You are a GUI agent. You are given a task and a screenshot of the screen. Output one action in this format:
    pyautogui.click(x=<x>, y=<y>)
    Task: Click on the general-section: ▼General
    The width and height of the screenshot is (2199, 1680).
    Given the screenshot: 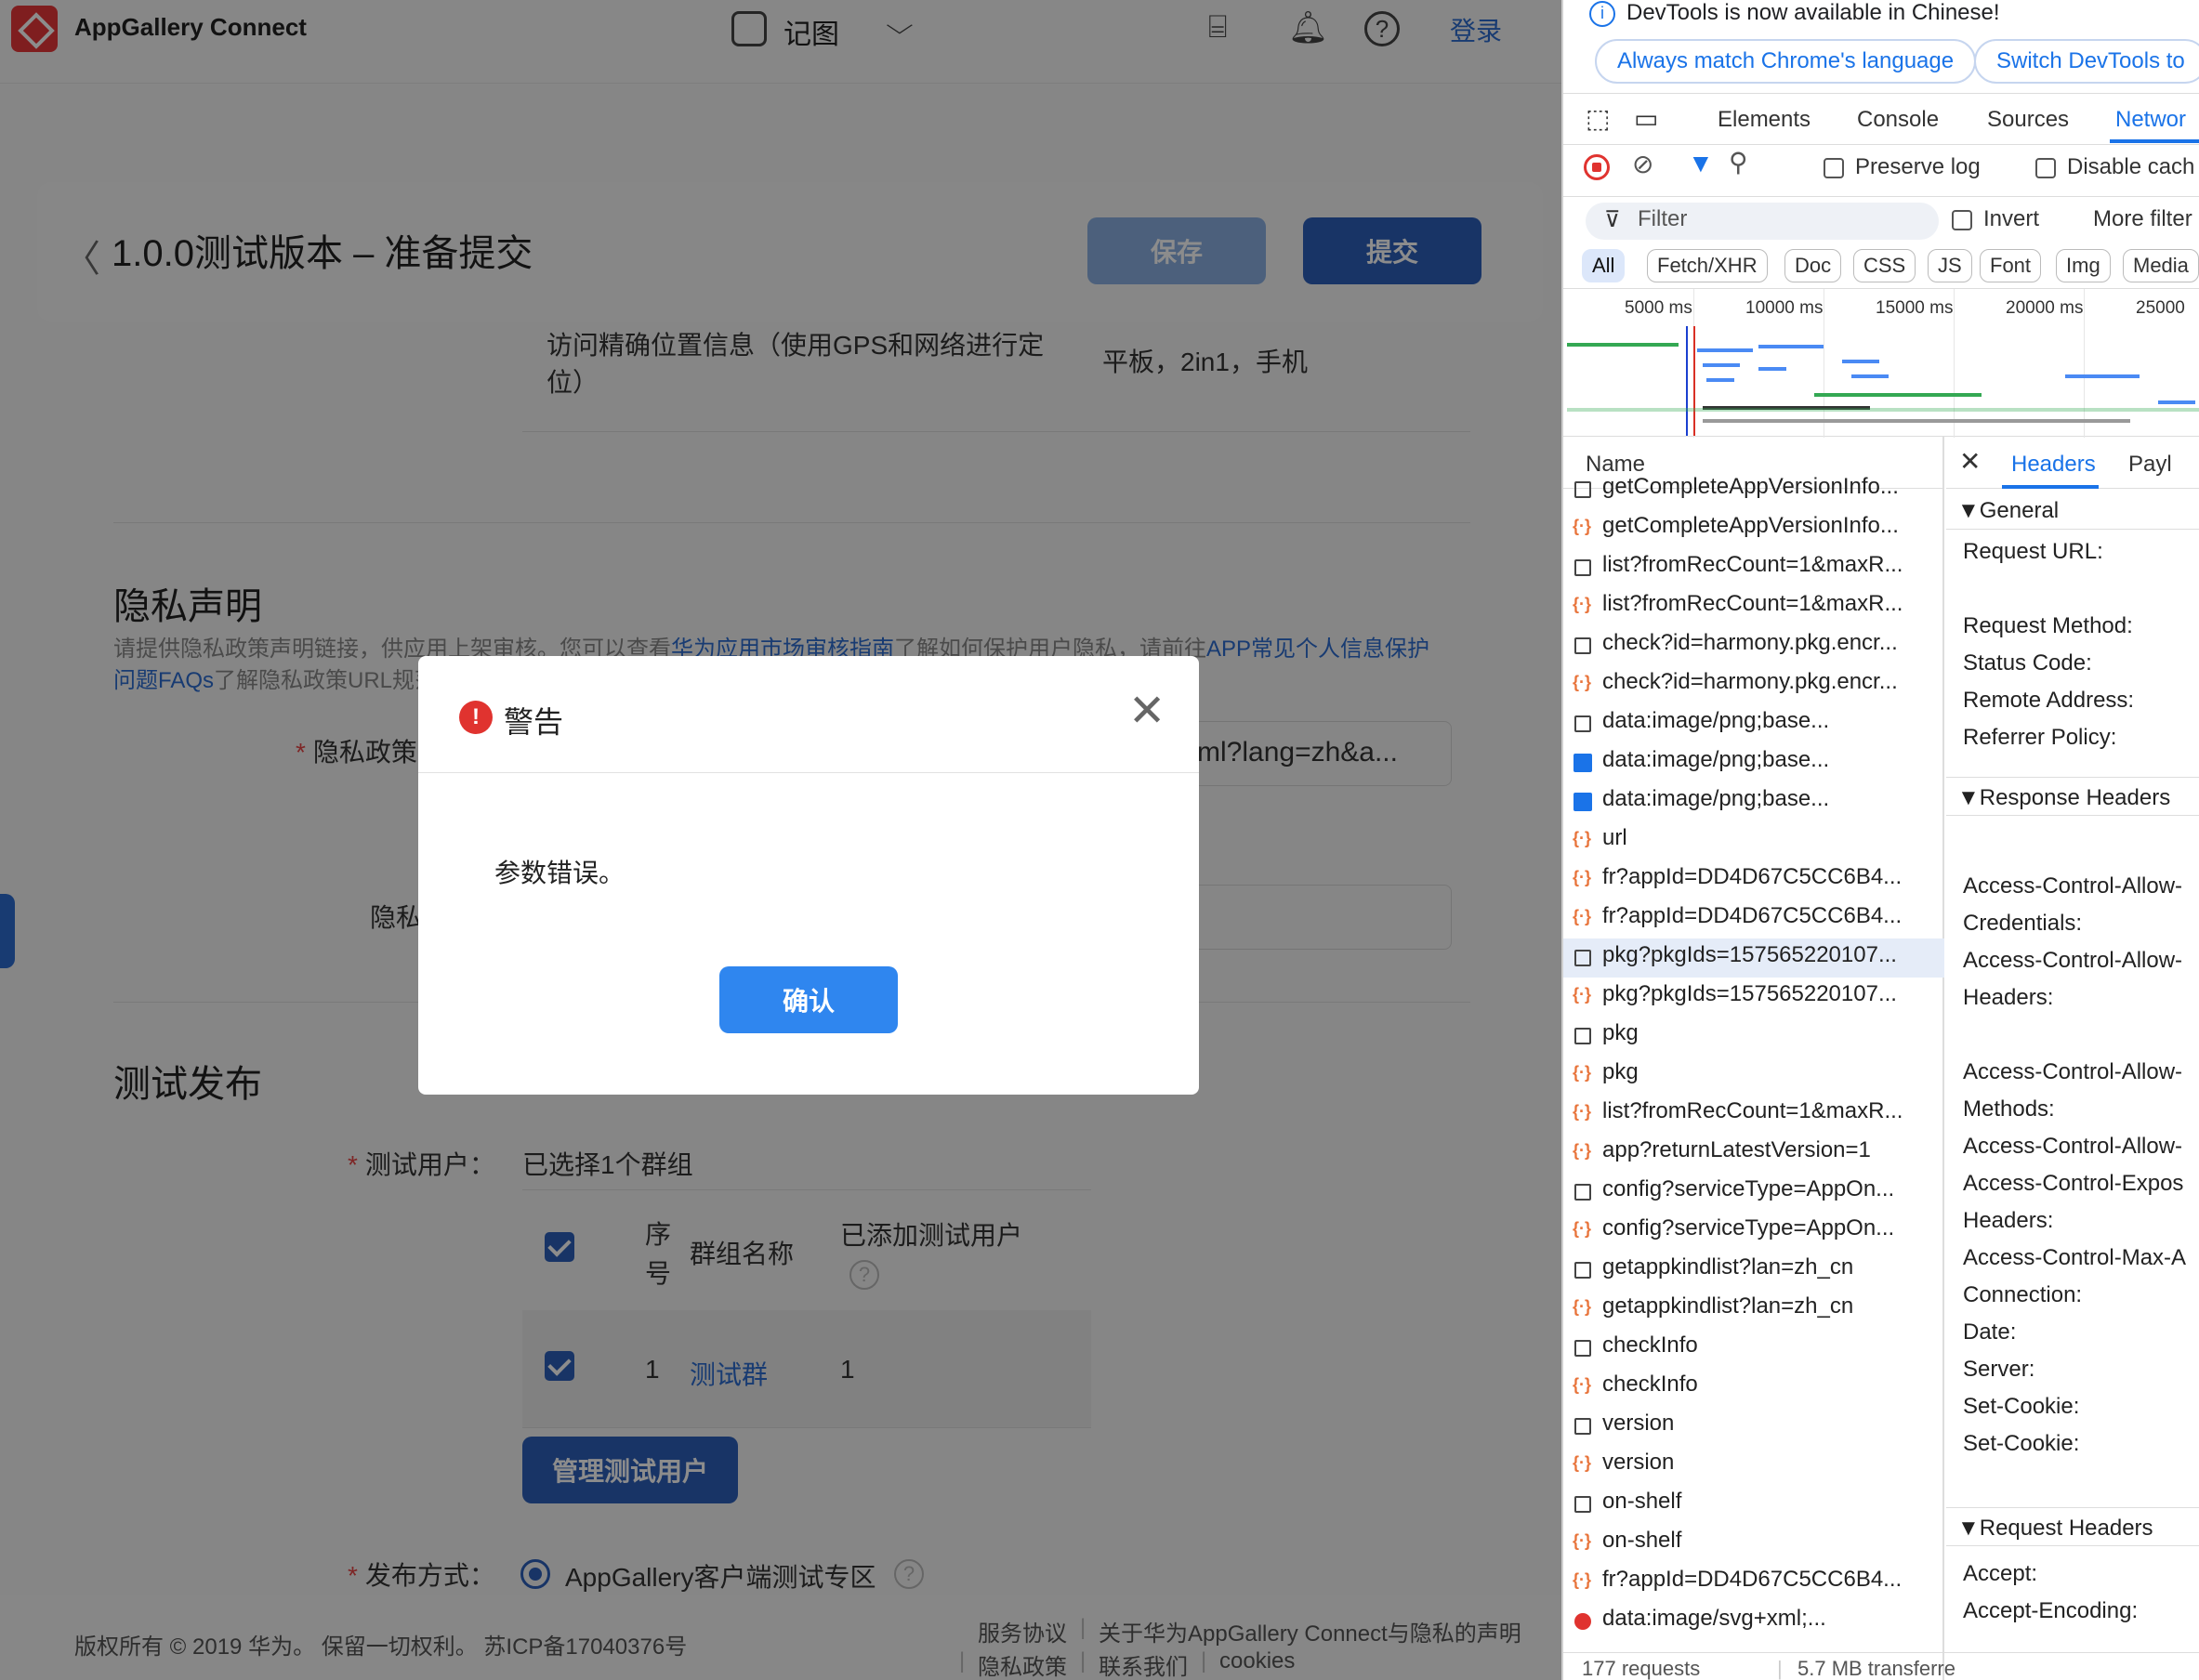 What is the action you would take?
    pyautogui.click(x=2072, y=510)
    